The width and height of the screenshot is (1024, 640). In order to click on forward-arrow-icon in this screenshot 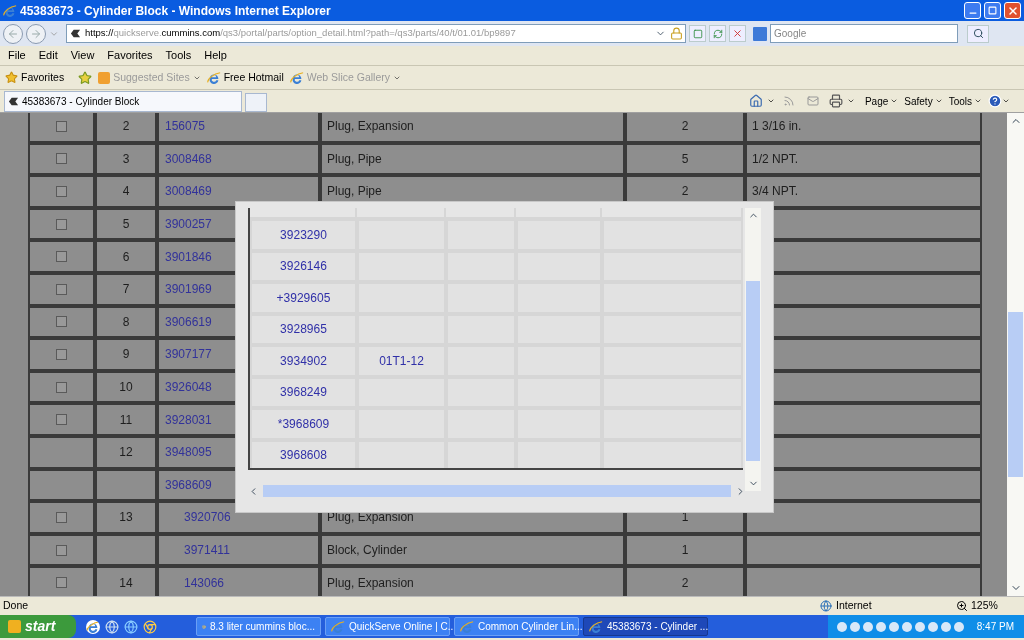, I will do `click(36, 33)`.